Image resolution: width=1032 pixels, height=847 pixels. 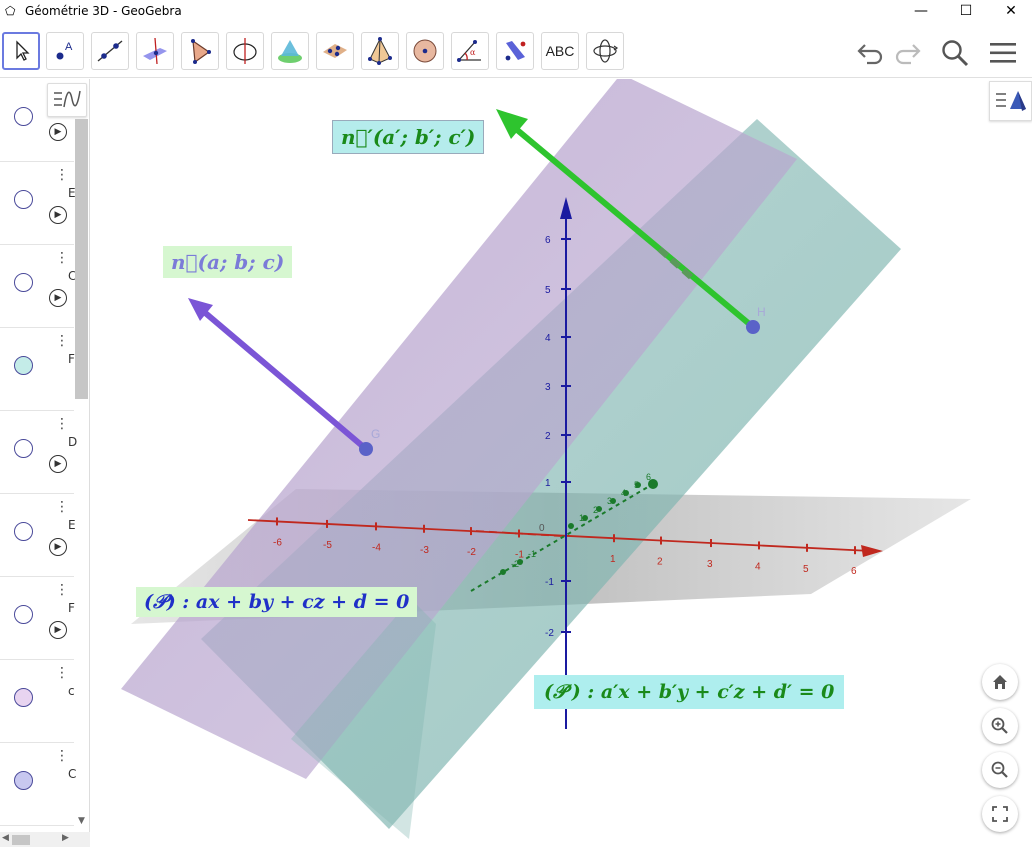 What do you see at coordinates (37, 618) in the screenshot?
I see `algebra-row: ⋮ ▶ F` at bounding box center [37, 618].